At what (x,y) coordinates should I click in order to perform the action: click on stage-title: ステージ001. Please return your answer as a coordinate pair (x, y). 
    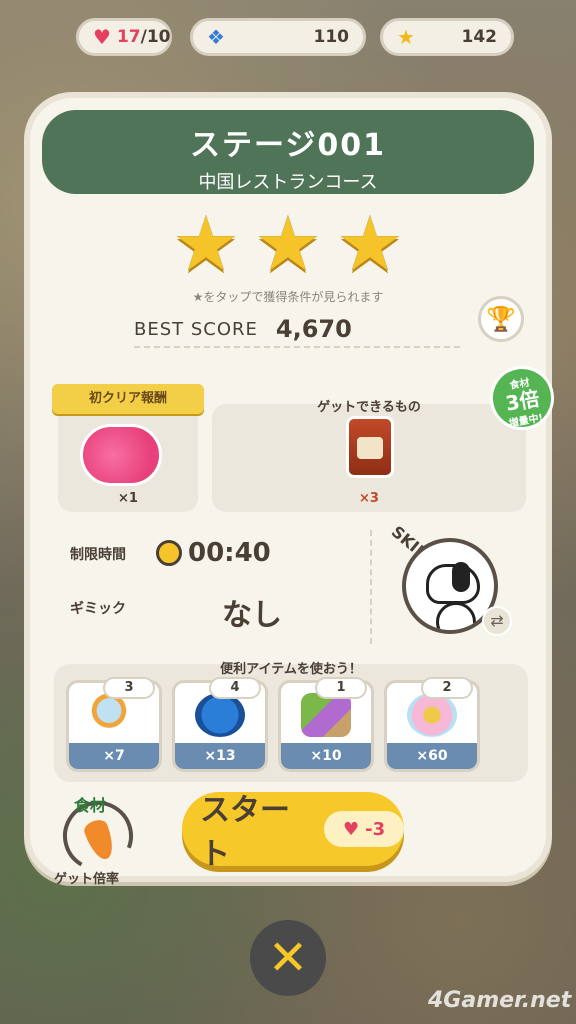
    Looking at the image, I should click on (288, 145).